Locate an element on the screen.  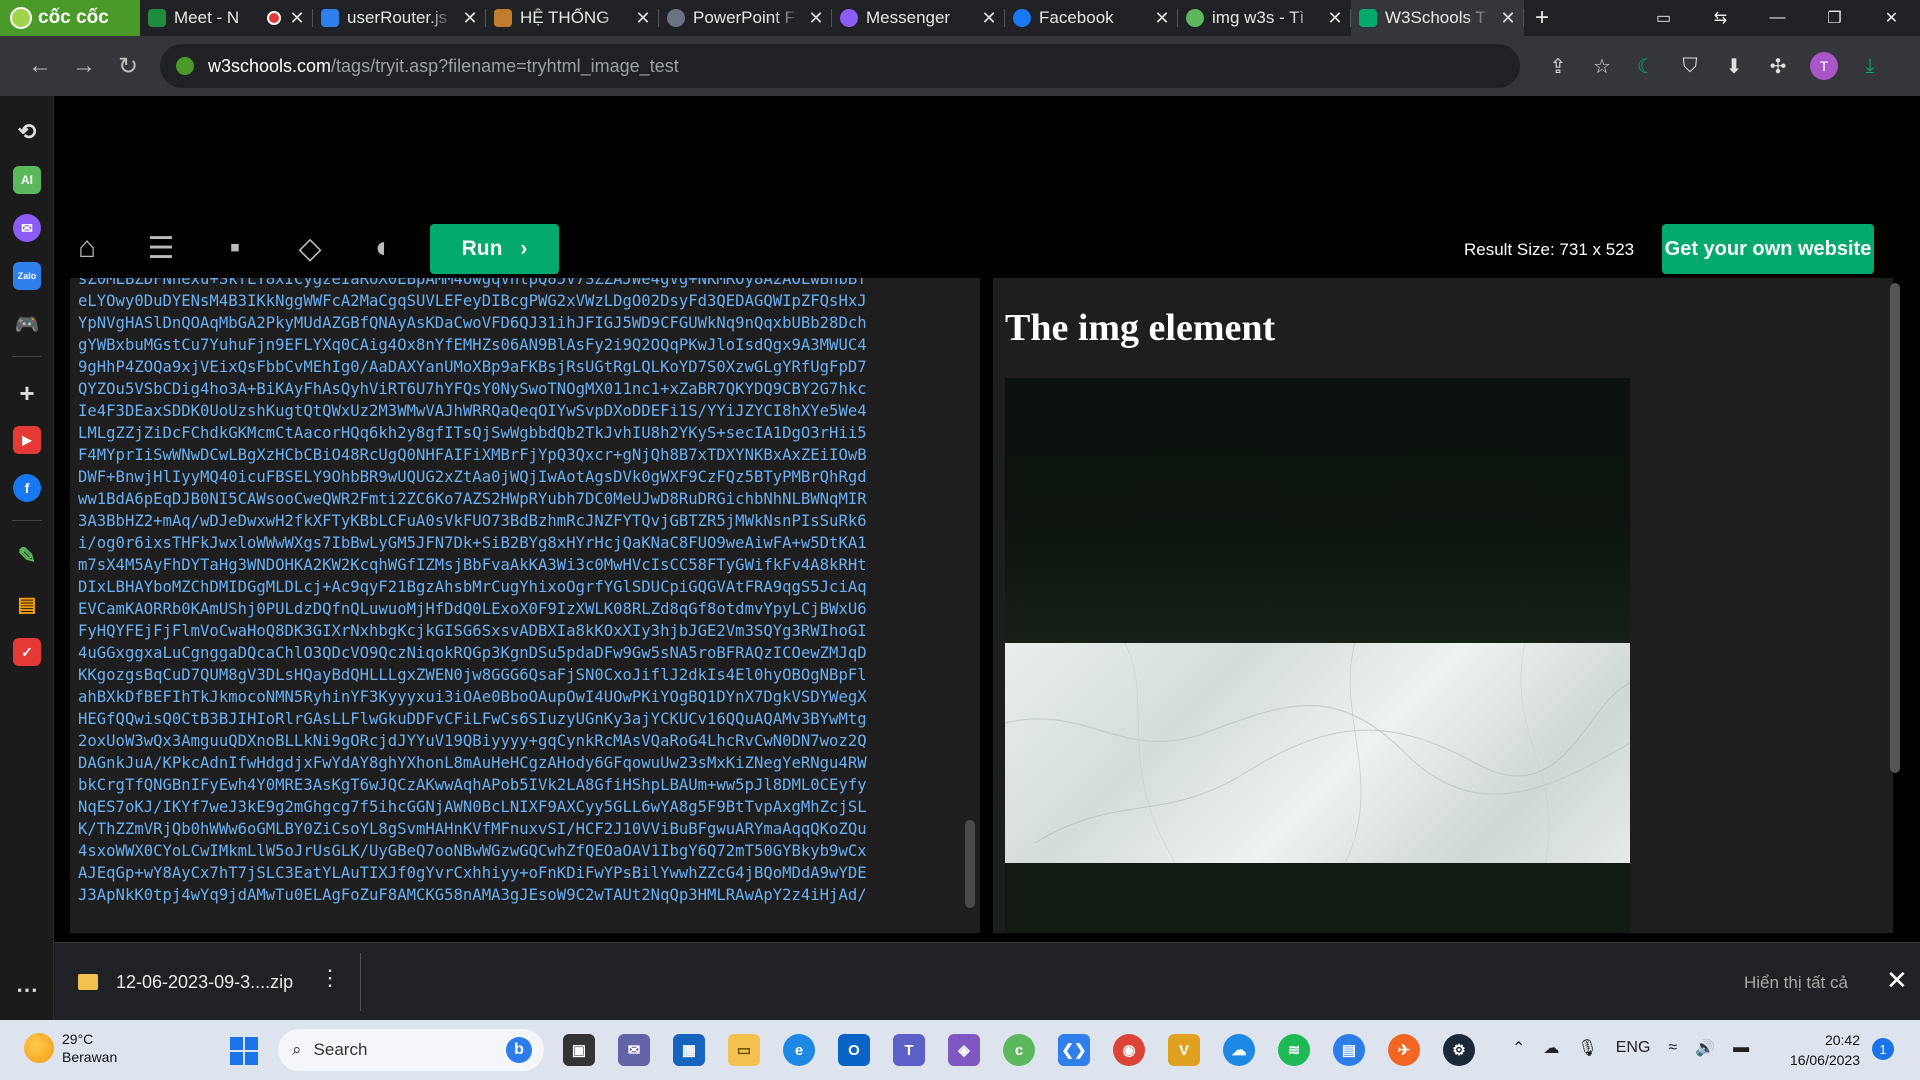
shield-extension-icon: ⛉ is located at coordinates (1690, 66).